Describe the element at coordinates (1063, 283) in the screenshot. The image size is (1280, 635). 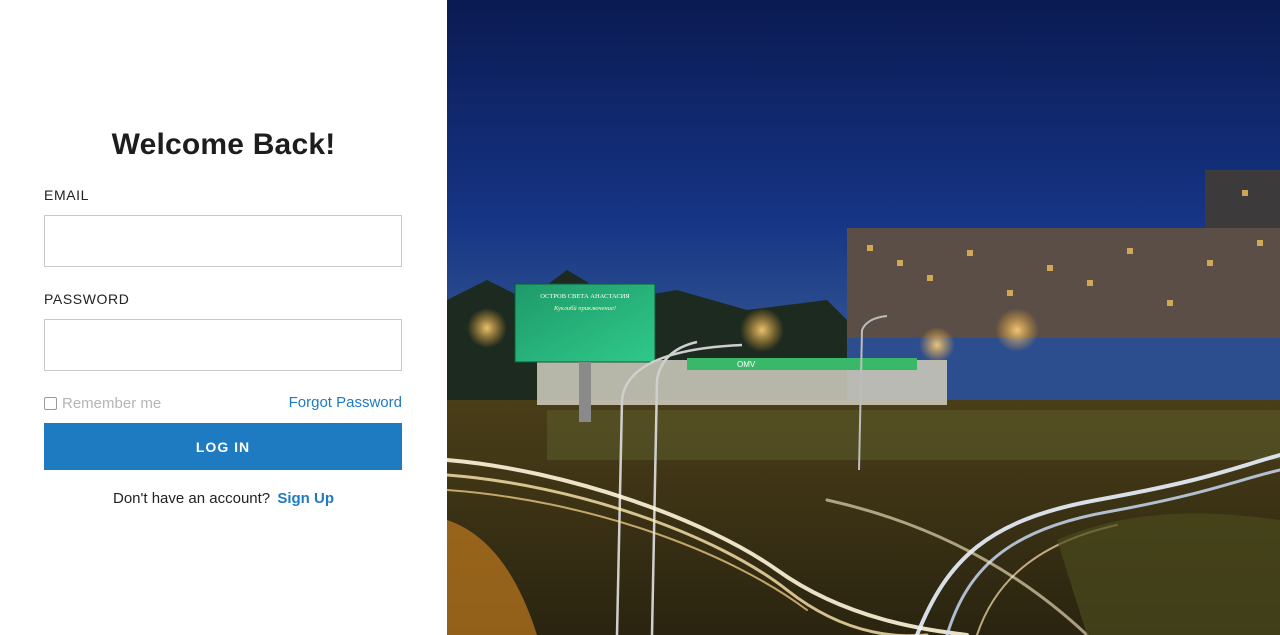
I see `apartment-block` at that location.